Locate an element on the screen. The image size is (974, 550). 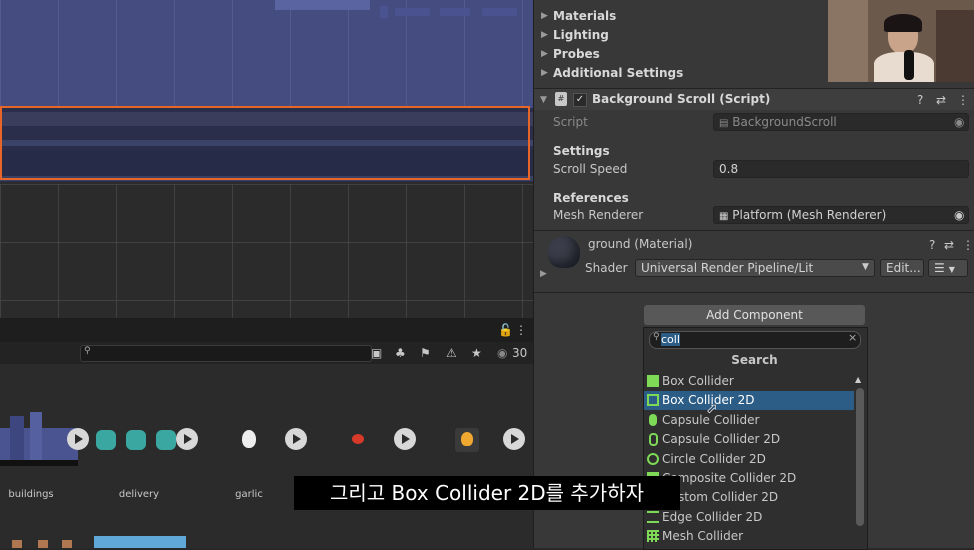
mesh-renderer-icon: ▦ is located at coordinates (724, 216).